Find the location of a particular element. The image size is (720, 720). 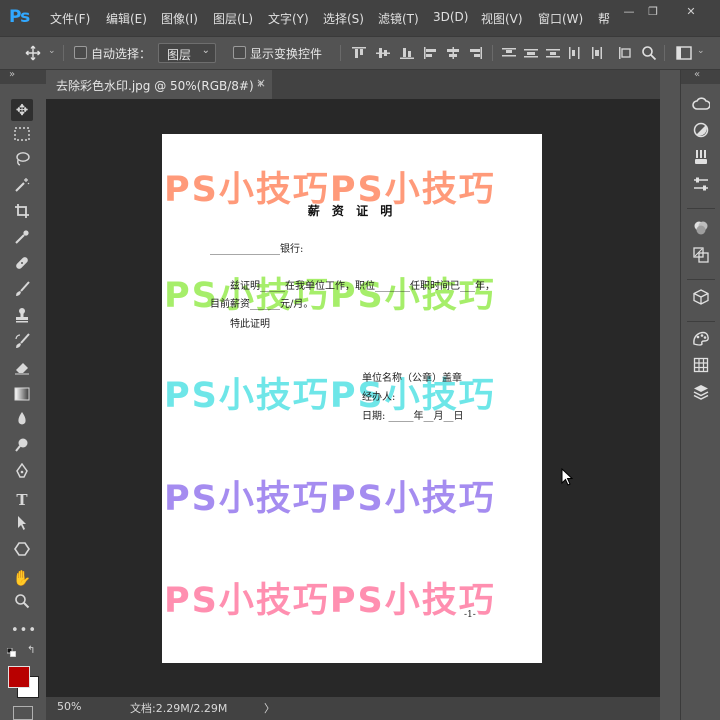

options-bar: ⌄ 自动选择： 图层 ⌄ 显示变换控件 ⌄ is located at coordinates (360, 53).